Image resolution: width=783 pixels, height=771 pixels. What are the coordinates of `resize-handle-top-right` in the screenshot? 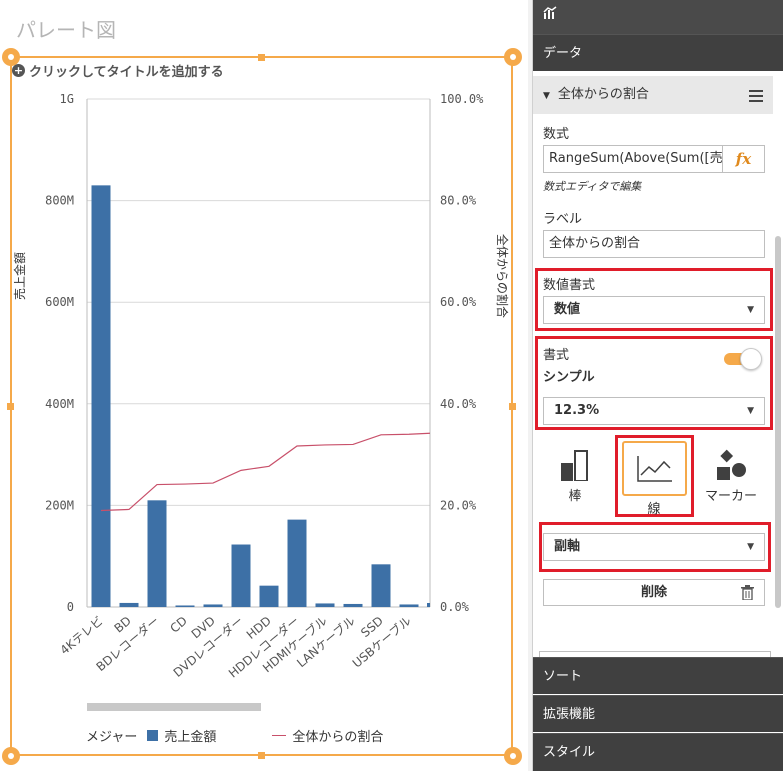 It's located at (513, 57).